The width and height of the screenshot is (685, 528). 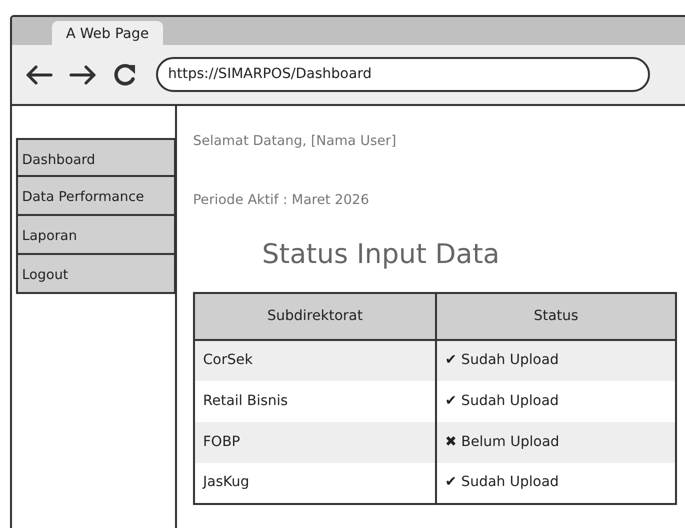 What do you see at coordinates (556, 316) in the screenshot?
I see `column-header: Status` at bounding box center [556, 316].